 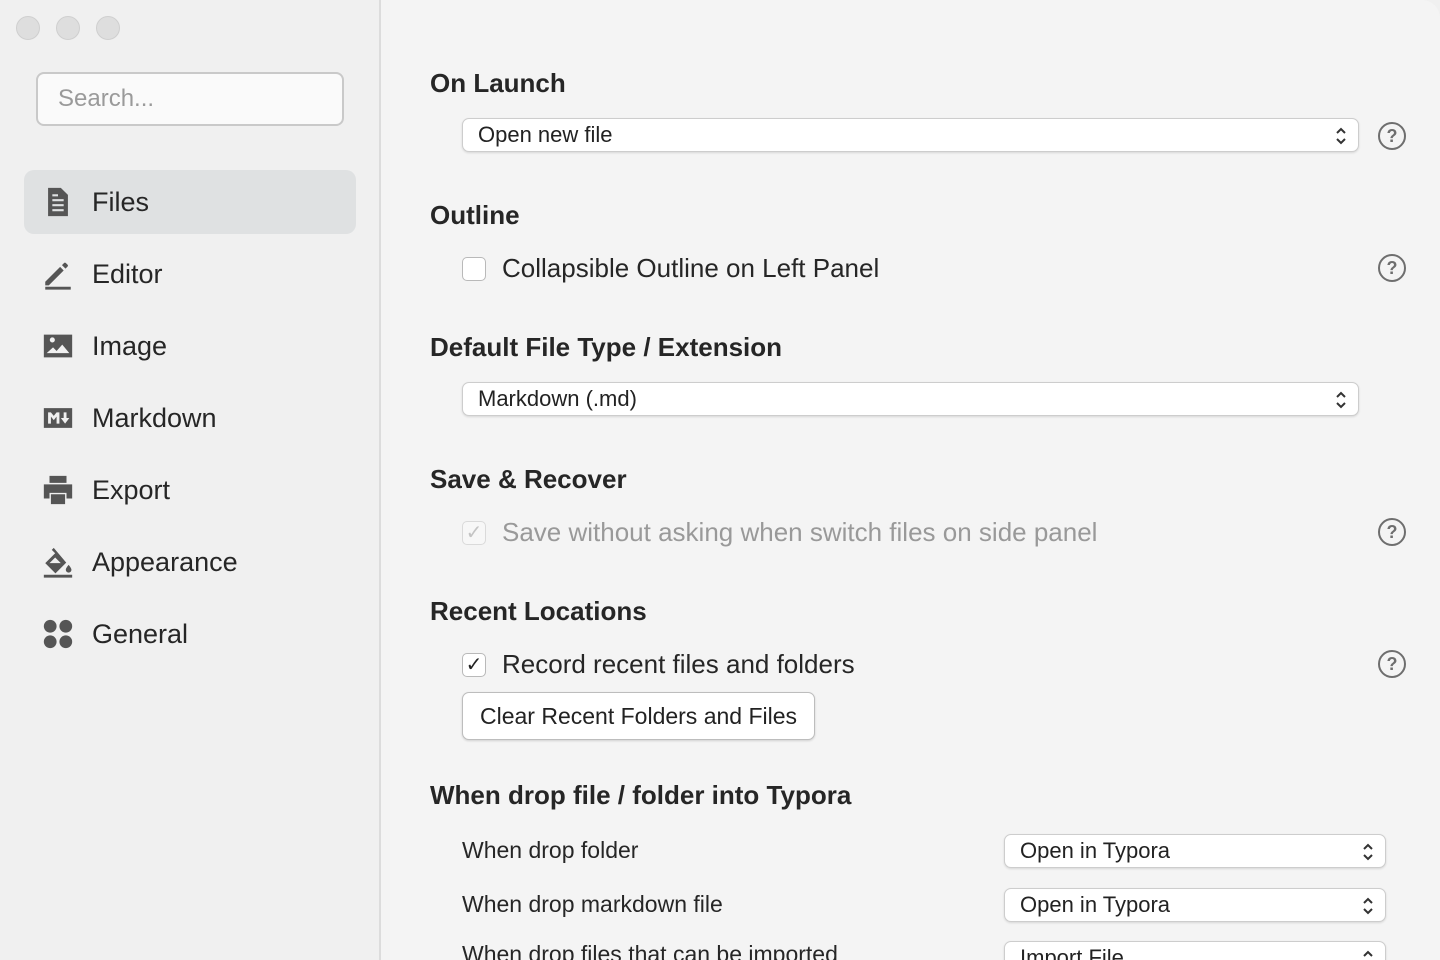 I want to click on zoom-window-button, so click(x=108, y=28).